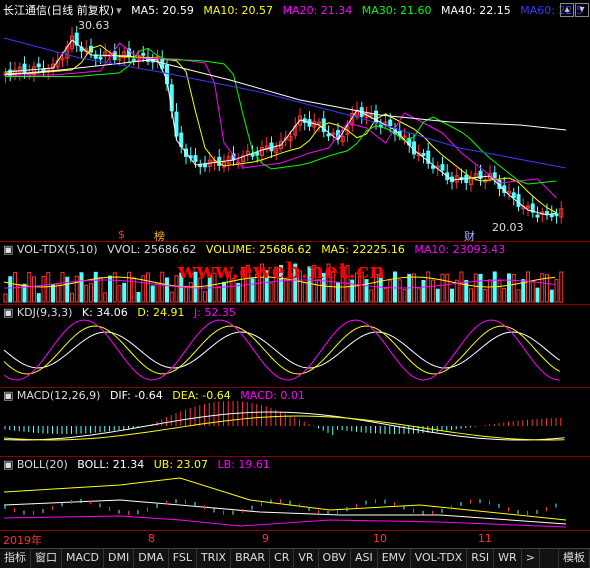  Describe the element at coordinates (57, 249) in the screenshot. I see `volume-indicator-name: VOL-TDX(5,10)` at that location.